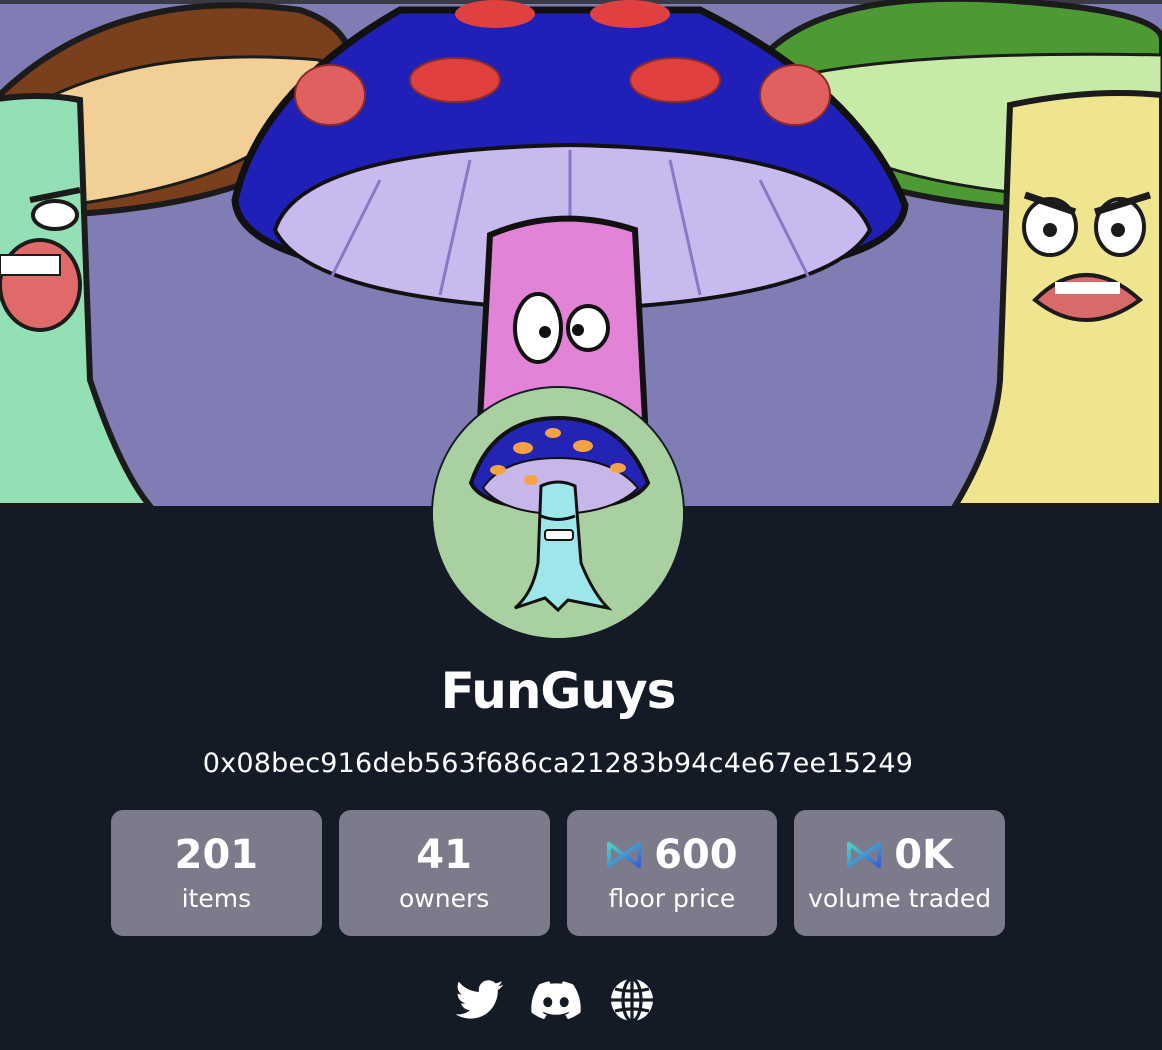 This screenshot has width=1162, height=1050. Describe the element at coordinates (696, 855) in the screenshot. I see `stat-floor-price-value: 600` at that location.